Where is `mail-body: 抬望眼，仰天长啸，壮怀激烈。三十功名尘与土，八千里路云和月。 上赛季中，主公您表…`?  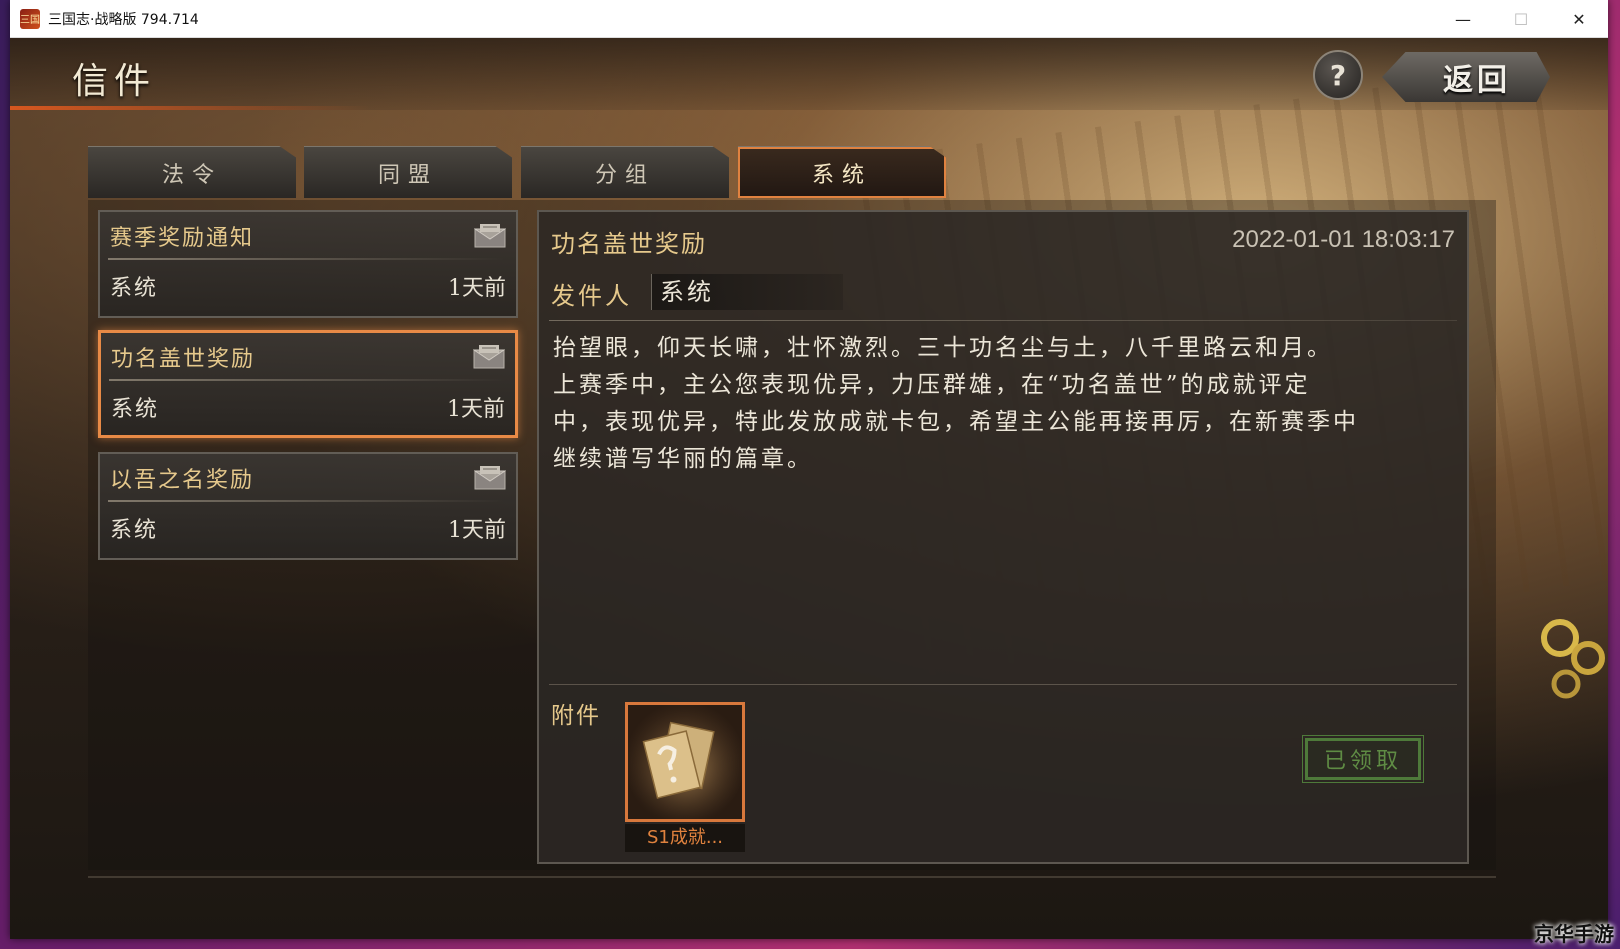
mail-body: 抬望眼，仰天长啸，壮怀激烈。三十功名尘与土，八千里路云和月。 上赛季中，主公您表… is located at coordinates (1003, 404).